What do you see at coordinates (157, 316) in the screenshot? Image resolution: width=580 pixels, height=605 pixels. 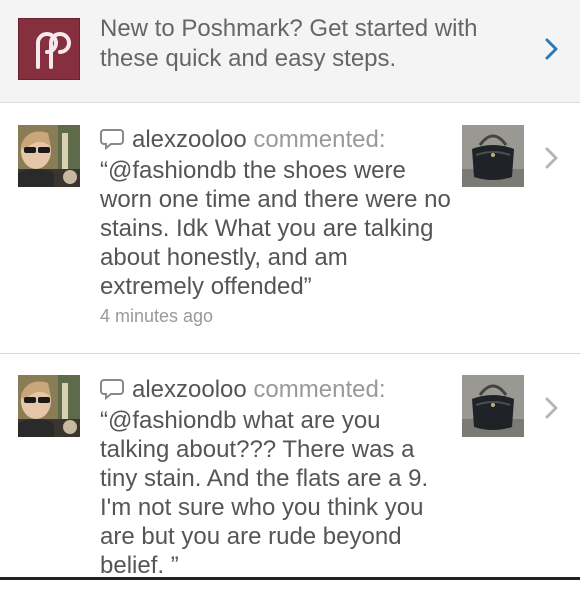 I see `timestamp: 4 minutes ago` at bounding box center [157, 316].